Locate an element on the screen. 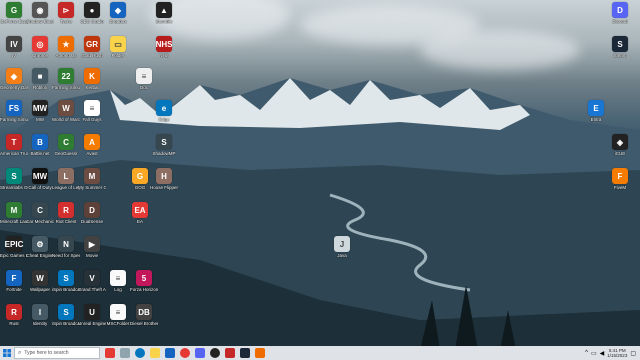 The image size is (640, 360). desktop-icon: ◎ Chrome is located at coordinates (40, 47).